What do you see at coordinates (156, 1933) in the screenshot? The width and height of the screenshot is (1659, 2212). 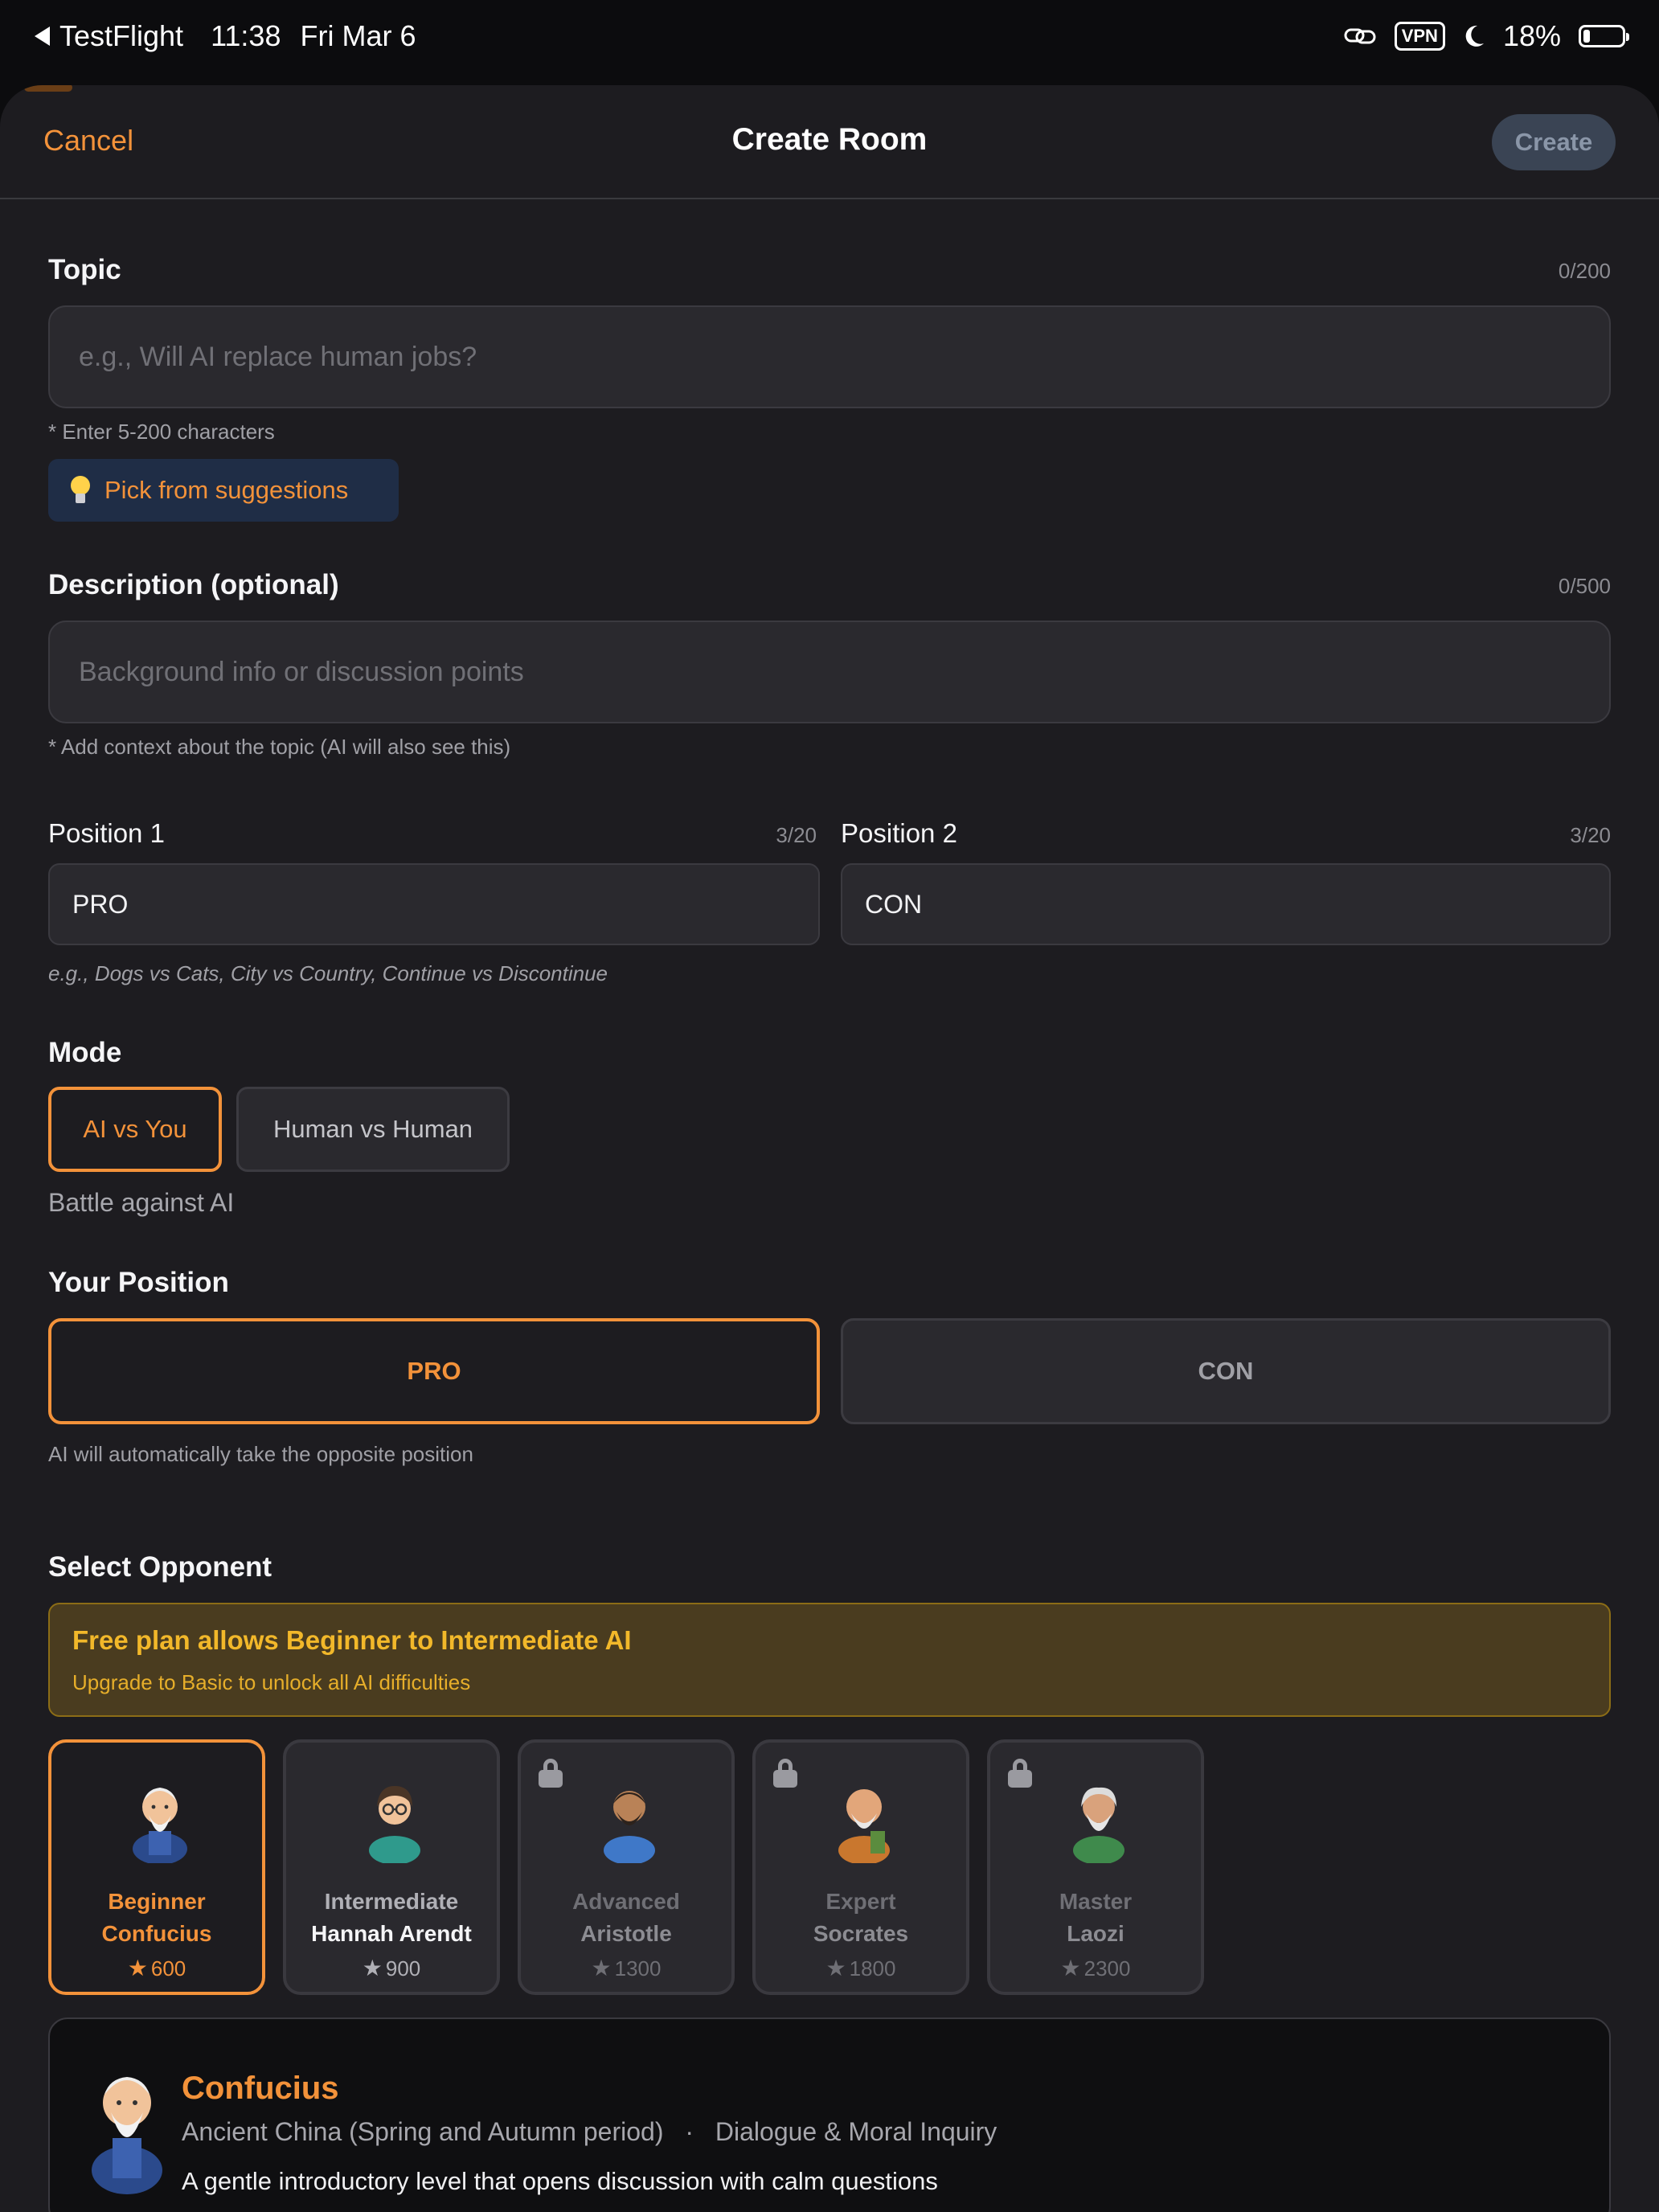 I see `card-name: Confucius` at bounding box center [156, 1933].